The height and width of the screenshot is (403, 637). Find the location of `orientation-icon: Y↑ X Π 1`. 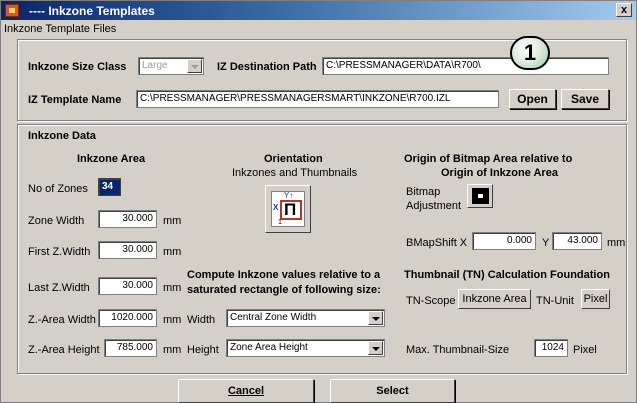

orientation-icon: Y↑ X Π 1 is located at coordinates (288, 209).